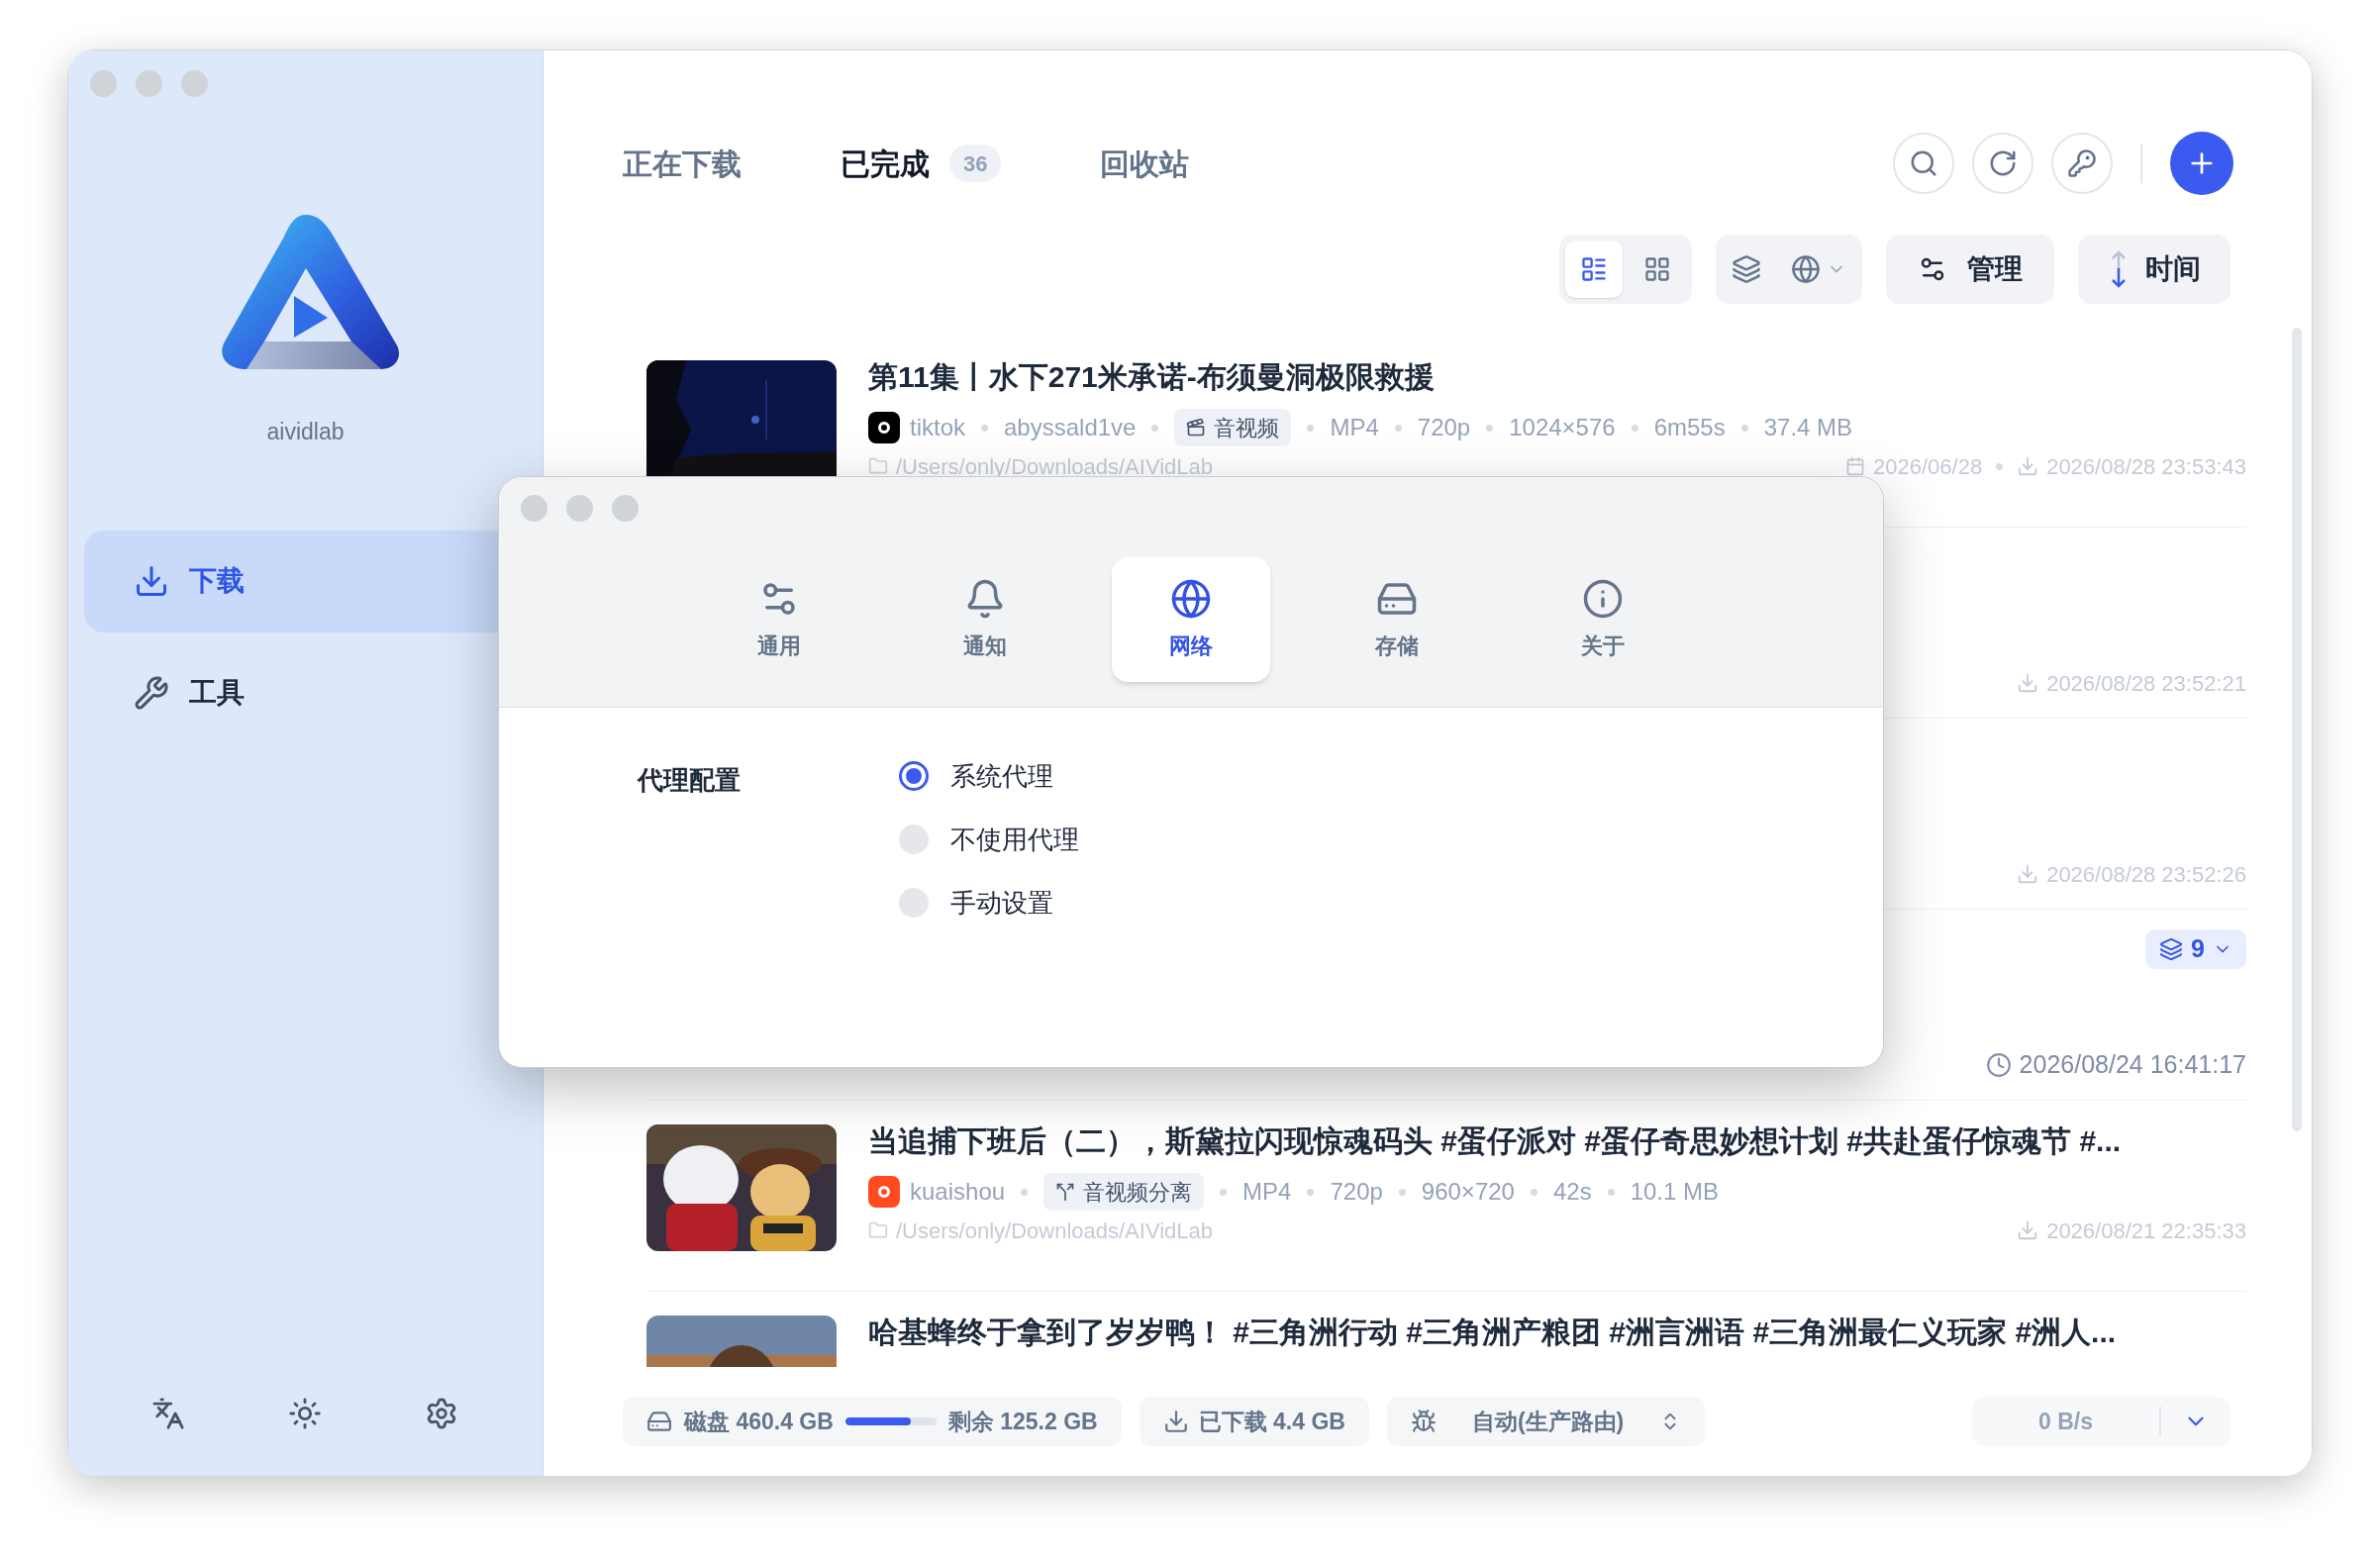  I want to click on tag-label: 音视频分离, so click(1138, 1192).